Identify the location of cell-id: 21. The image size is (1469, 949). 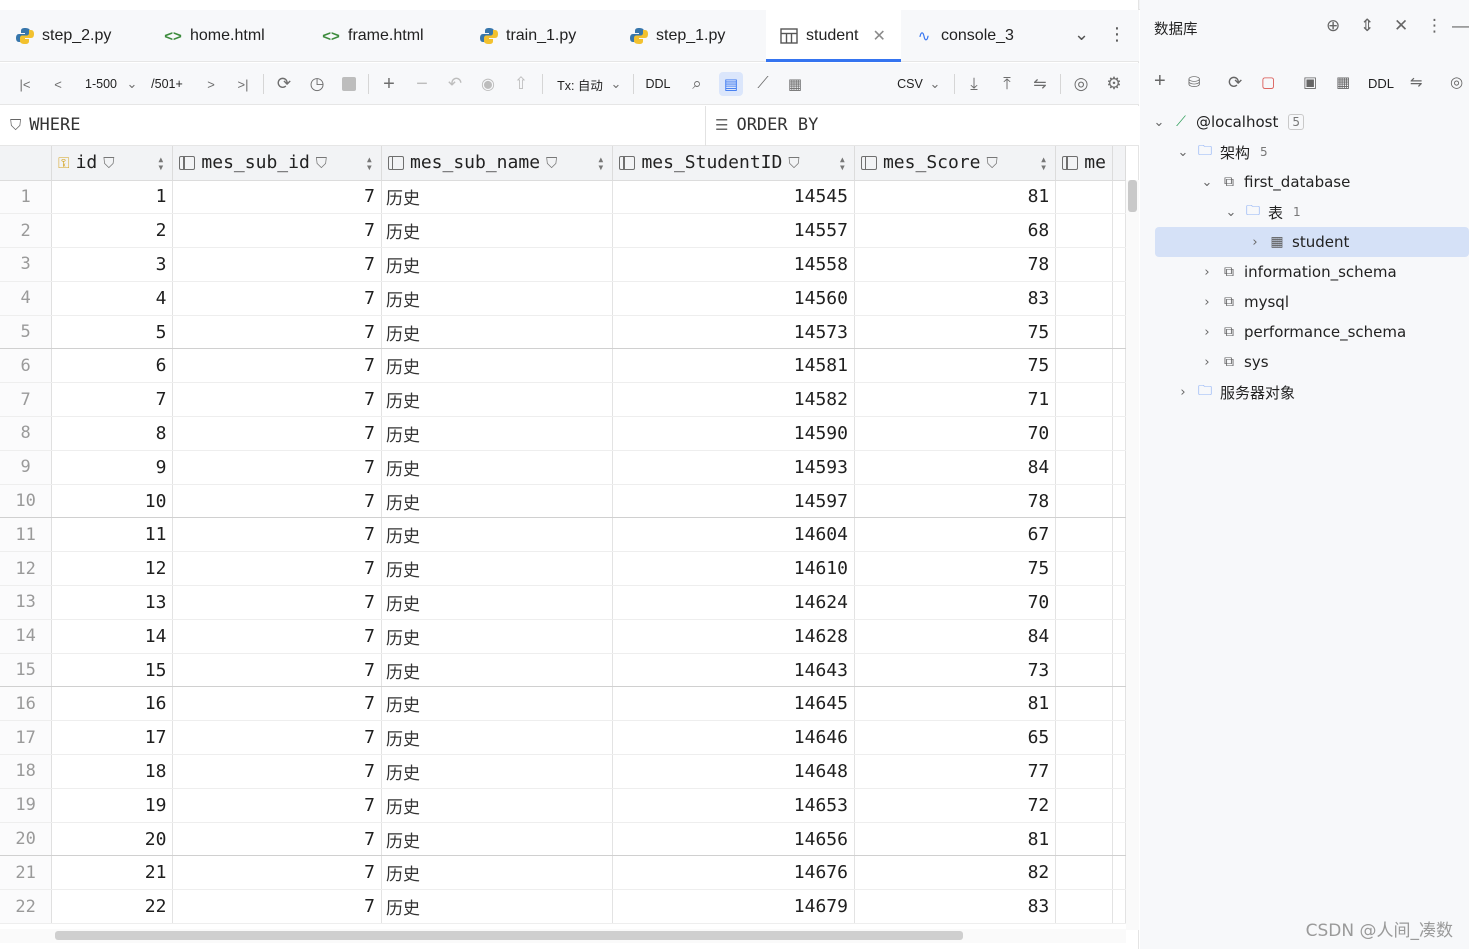
(112, 873).